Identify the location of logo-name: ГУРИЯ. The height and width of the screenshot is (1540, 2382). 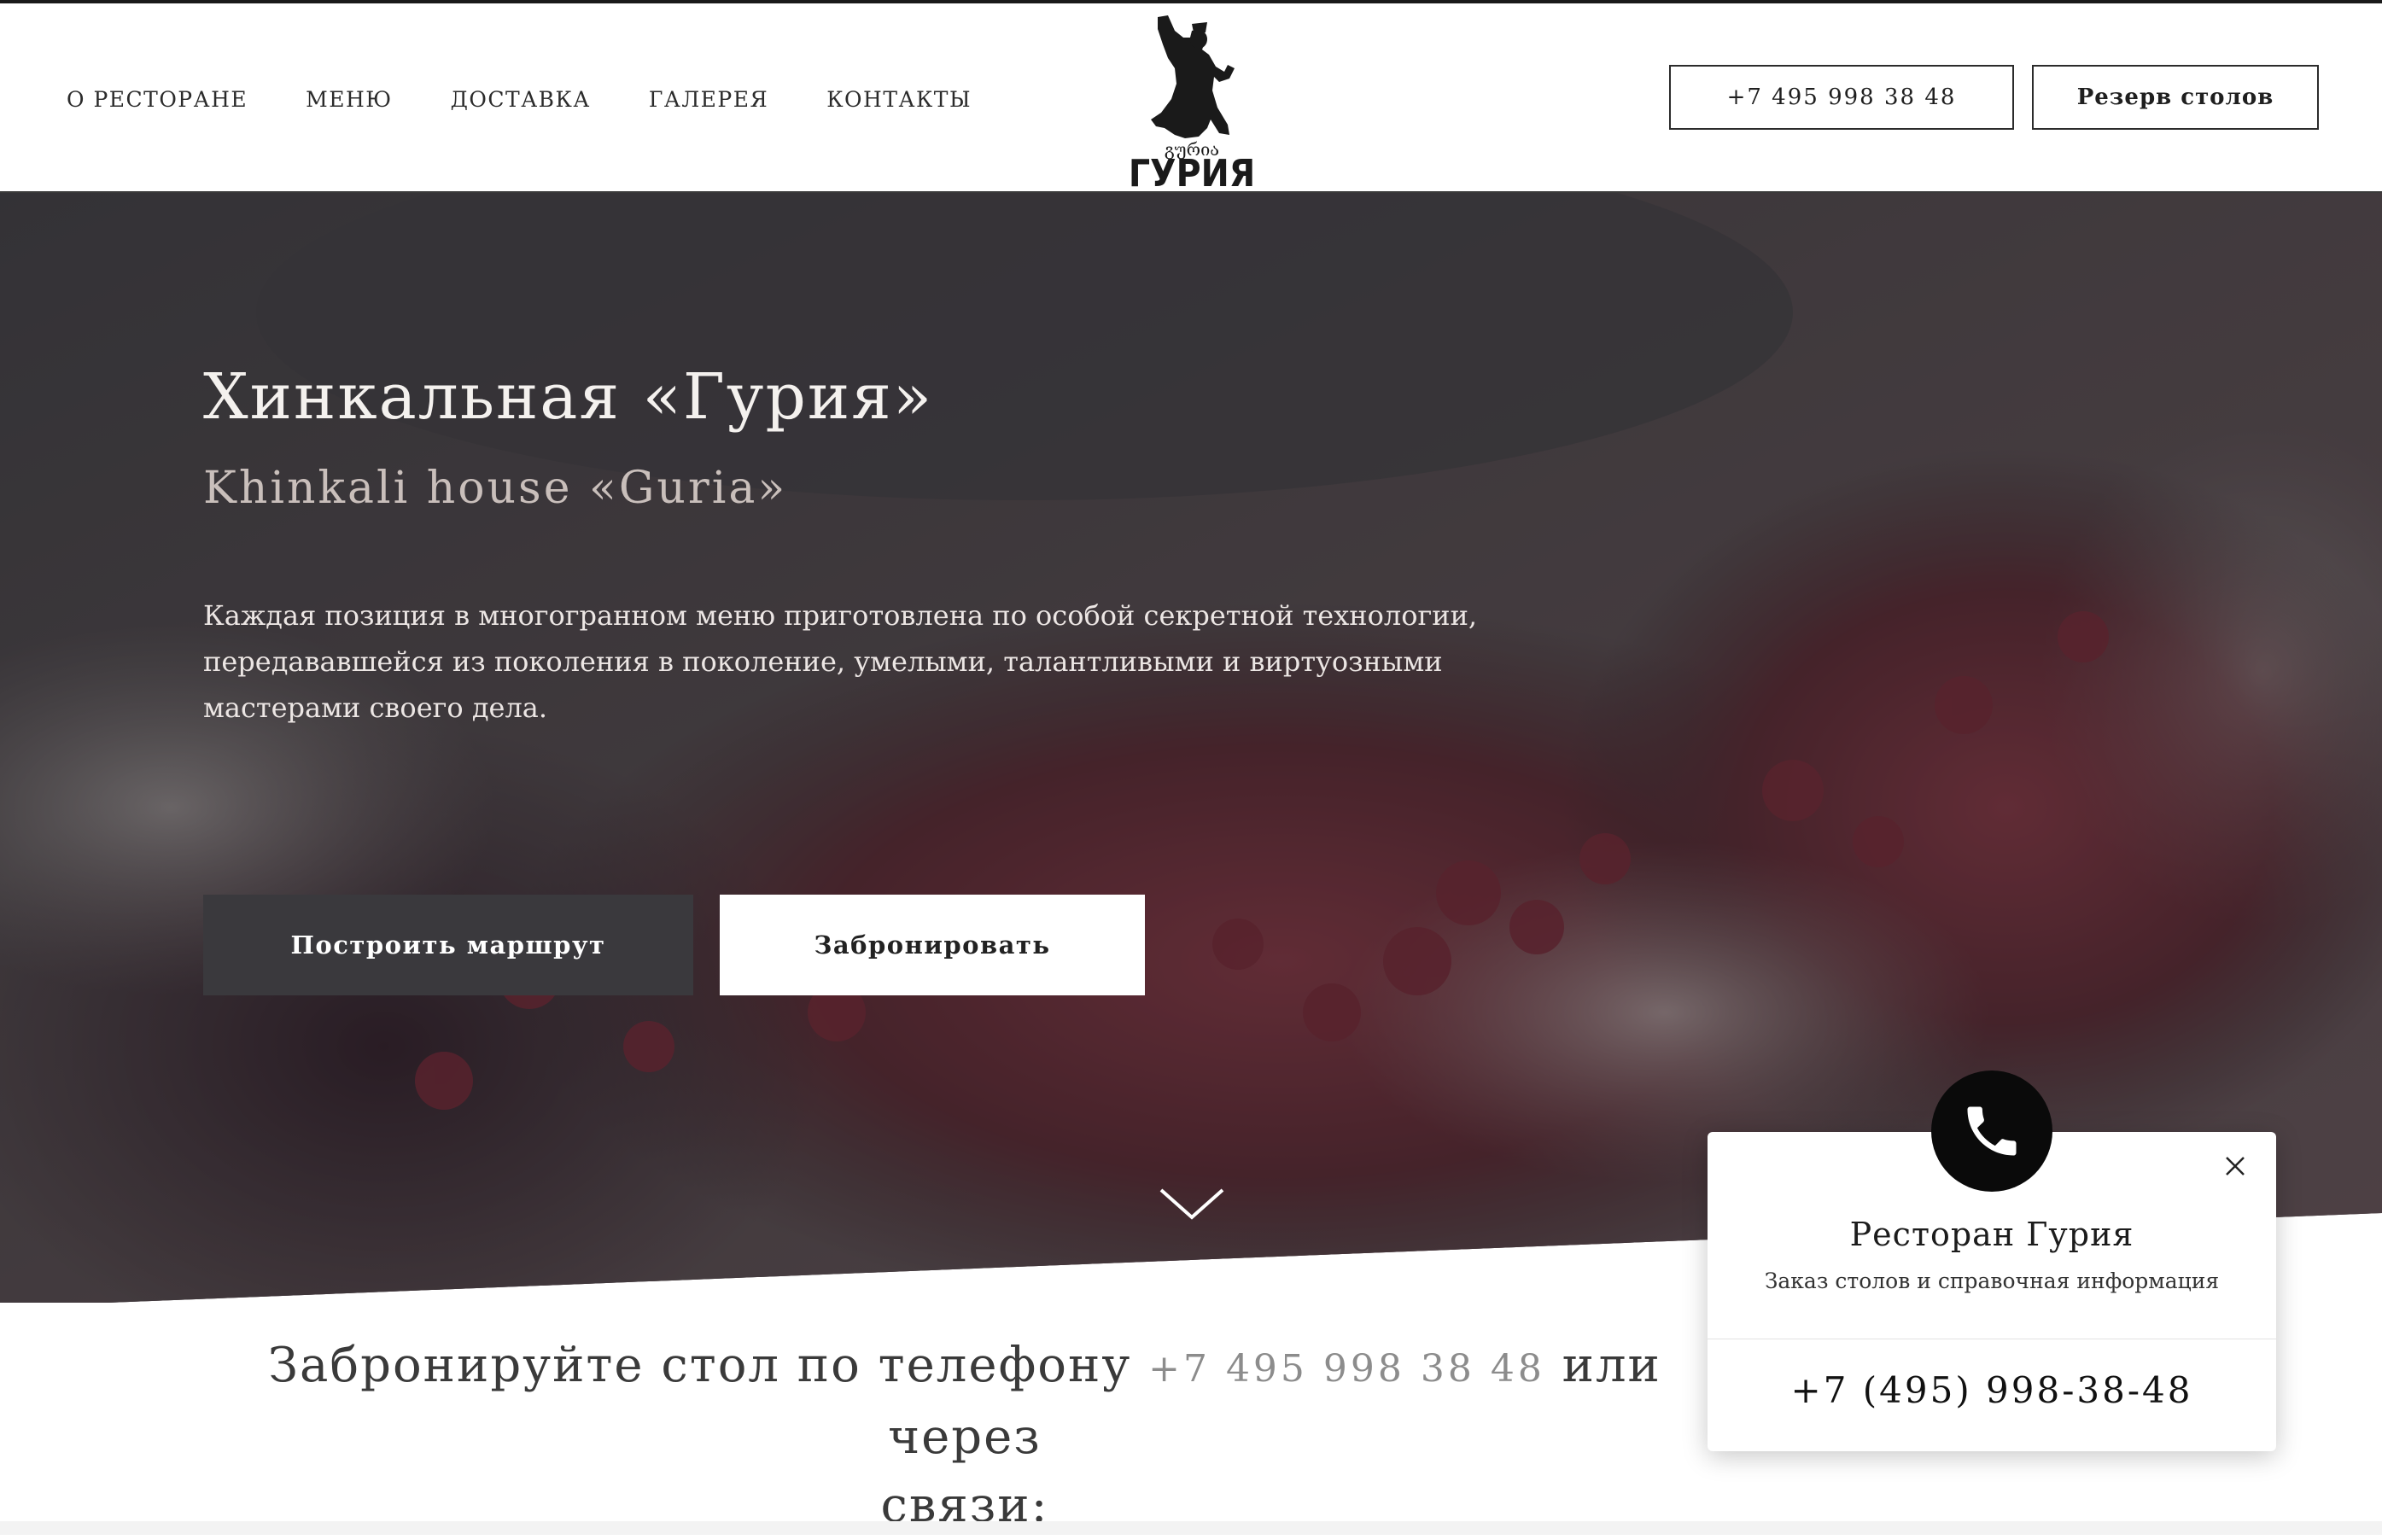
(1192, 172).